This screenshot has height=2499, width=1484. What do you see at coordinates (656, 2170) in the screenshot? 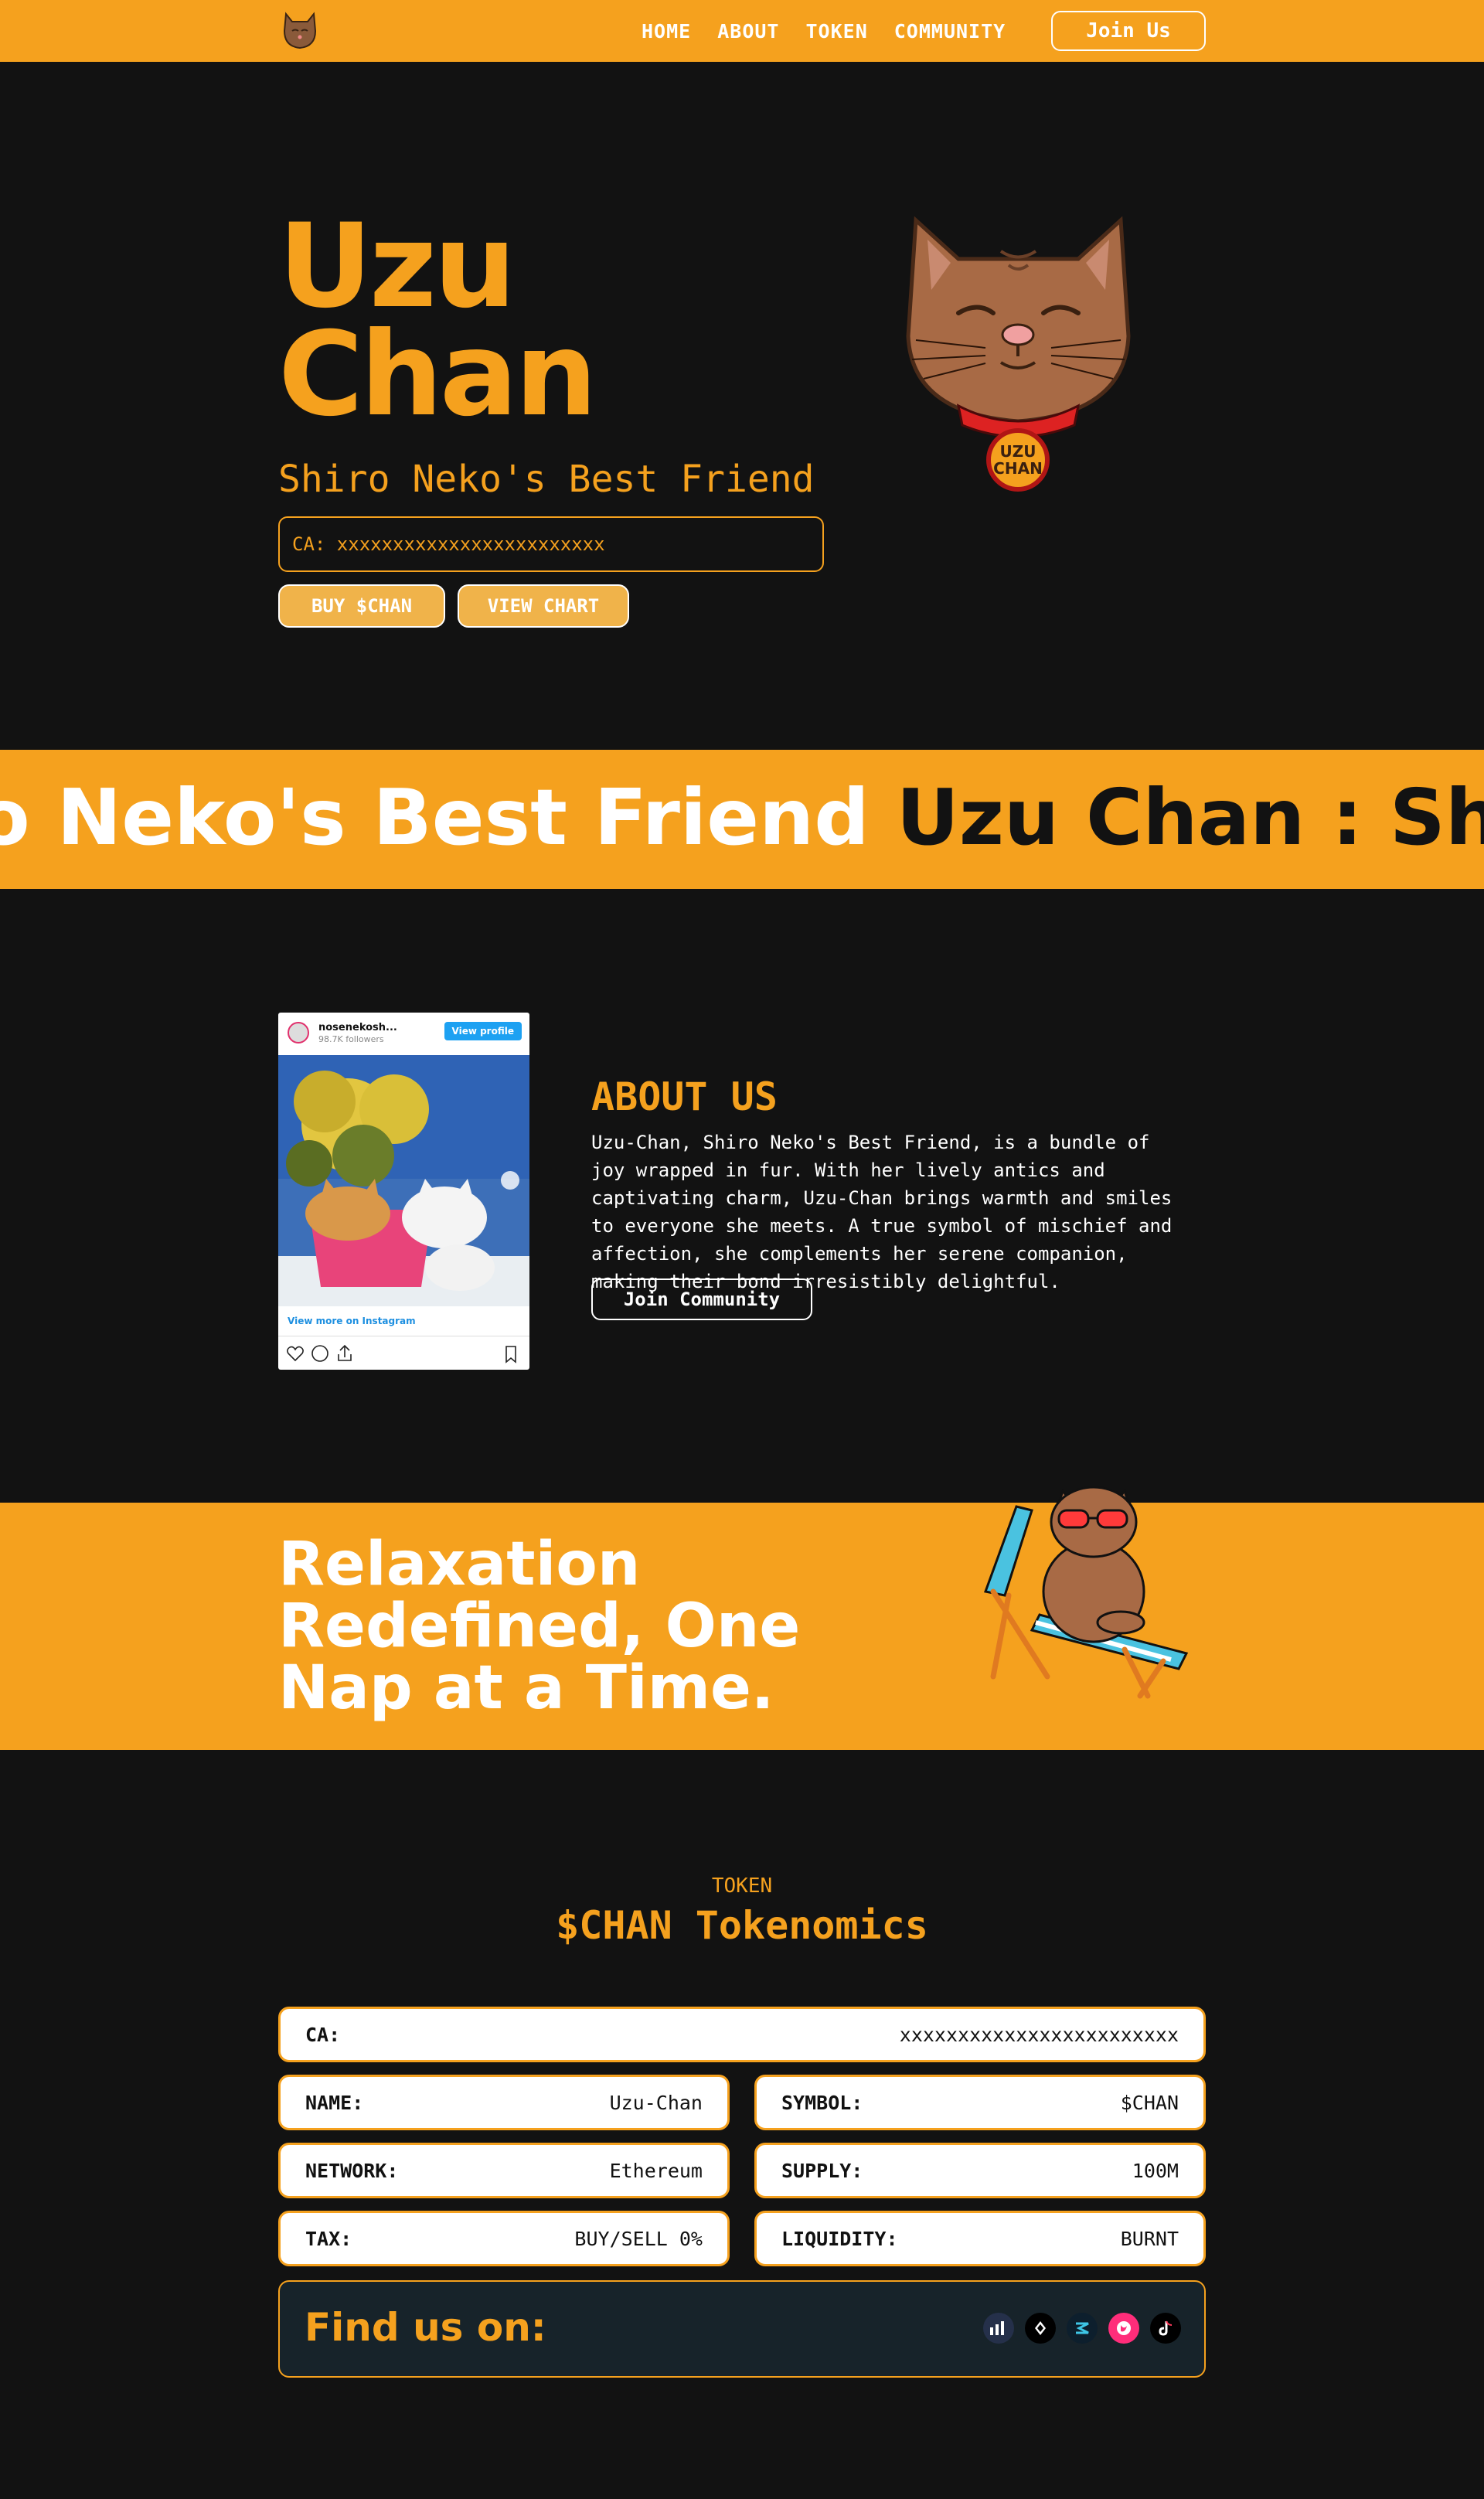
I see `network-value: Ethereum` at bounding box center [656, 2170].